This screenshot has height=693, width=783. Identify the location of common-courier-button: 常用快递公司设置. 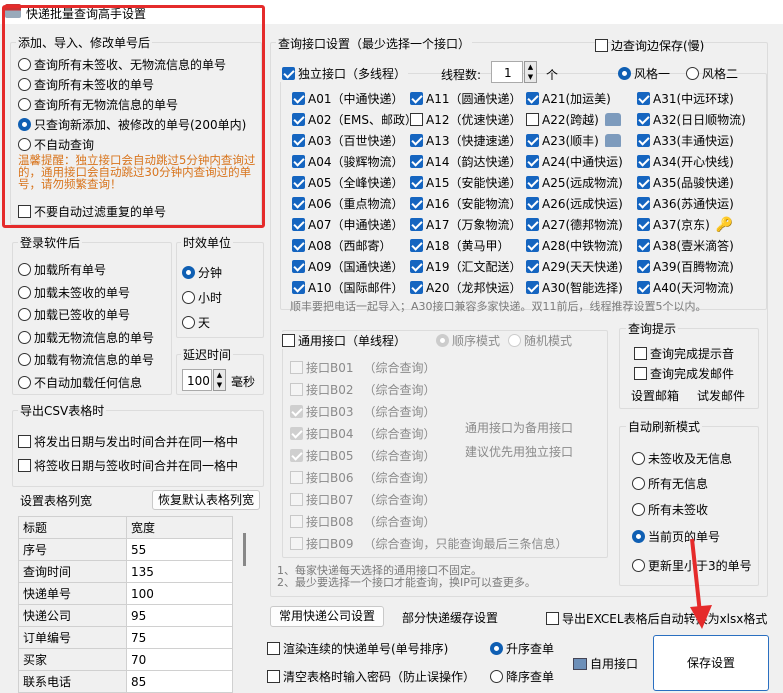
(327, 616).